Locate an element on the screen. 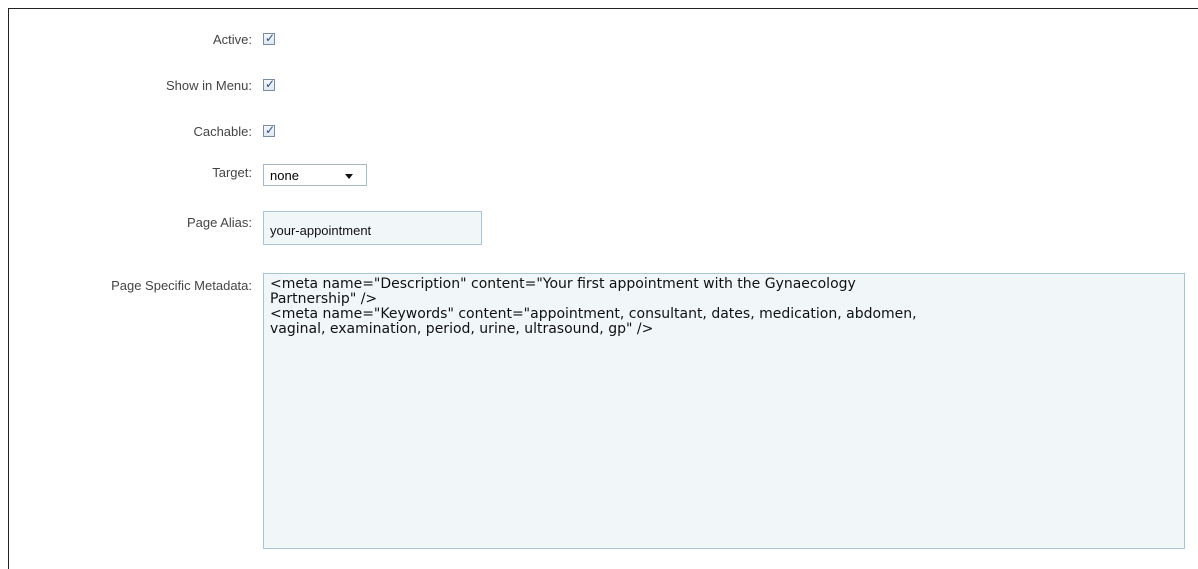  page-alias-input: your-appointment is located at coordinates (372, 228).